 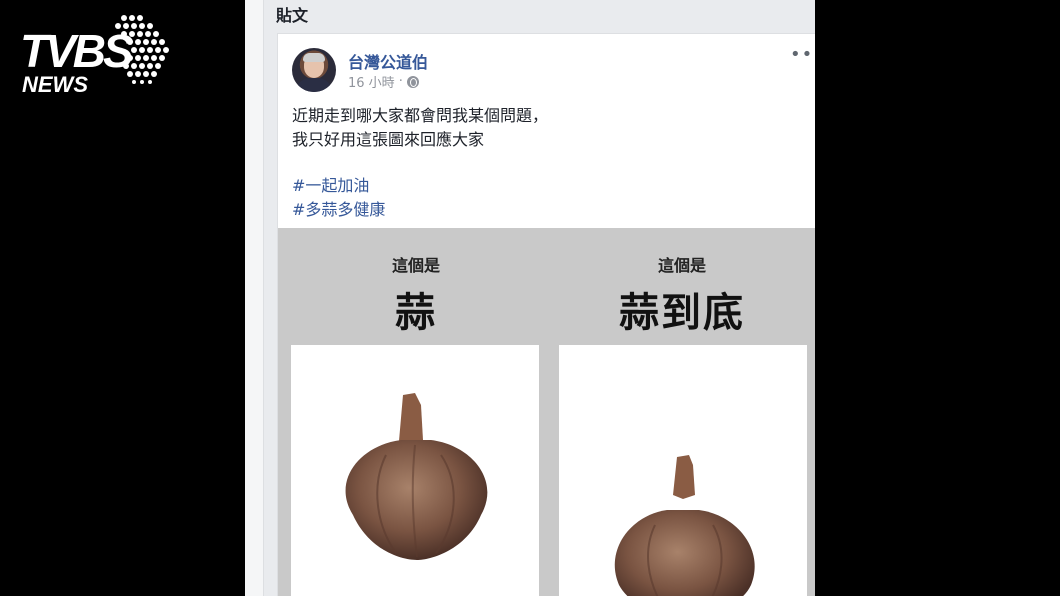 What do you see at coordinates (388, 139) in the screenshot?
I see `post-line: 我只好用這張圖來回應大家` at bounding box center [388, 139].